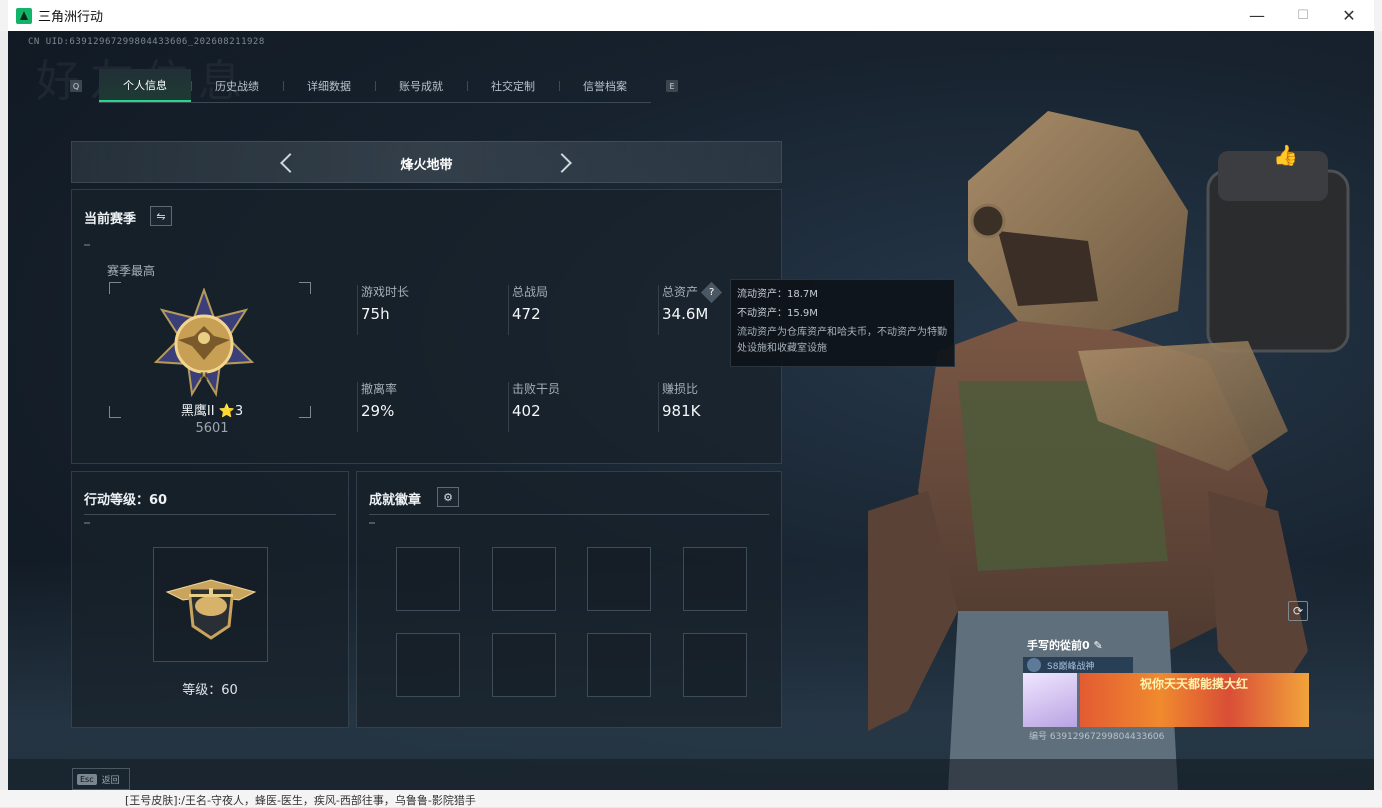 This screenshot has height=808, width=1382. What do you see at coordinates (777, 294) in the screenshot?
I see `tooltip-liquid-assets: 流动资产：18.7M` at bounding box center [777, 294].